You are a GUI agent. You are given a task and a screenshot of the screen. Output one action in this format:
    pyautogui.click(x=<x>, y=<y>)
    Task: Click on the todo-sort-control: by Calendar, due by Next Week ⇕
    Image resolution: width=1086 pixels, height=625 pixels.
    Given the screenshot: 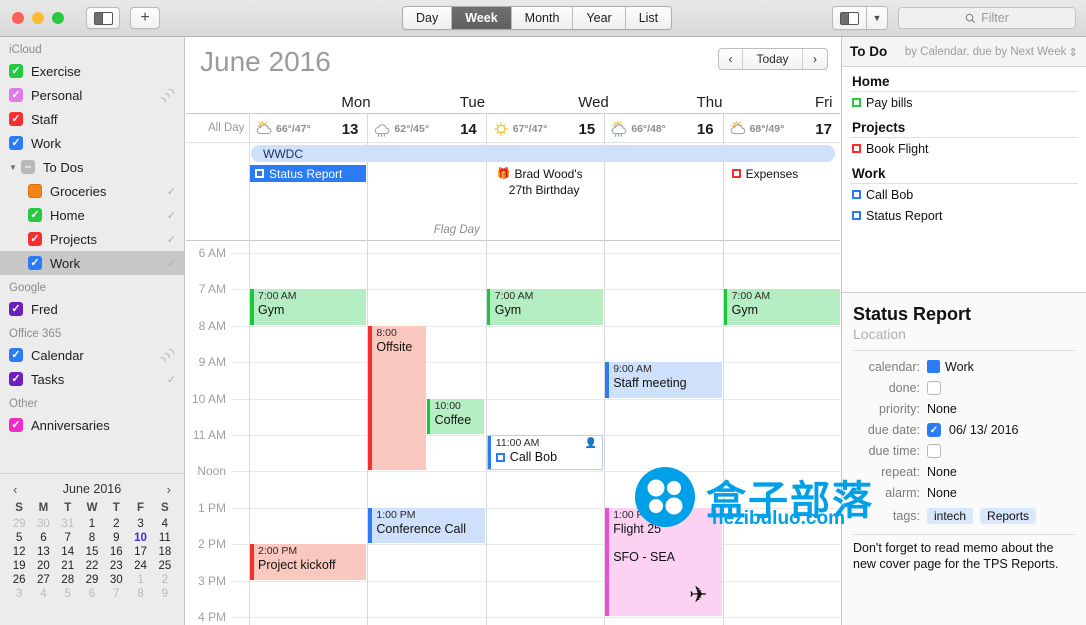 What is the action you would take?
    pyautogui.click(x=991, y=52)
    